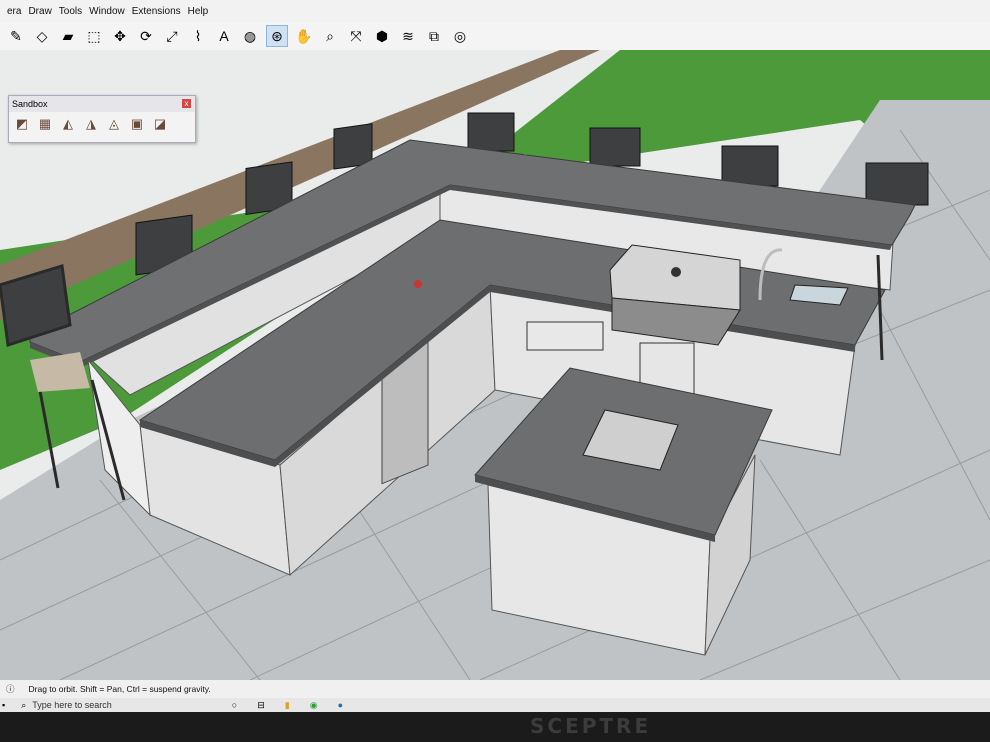 This screenshot has height=742, width=990. What do you see at coordinates (418, 284) in the screenshot?
I see `axes-origin-icon` at bounding box center [418, 284].